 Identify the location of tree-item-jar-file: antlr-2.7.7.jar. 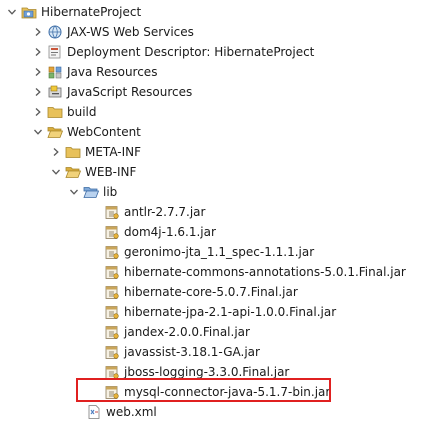
(154, 212).